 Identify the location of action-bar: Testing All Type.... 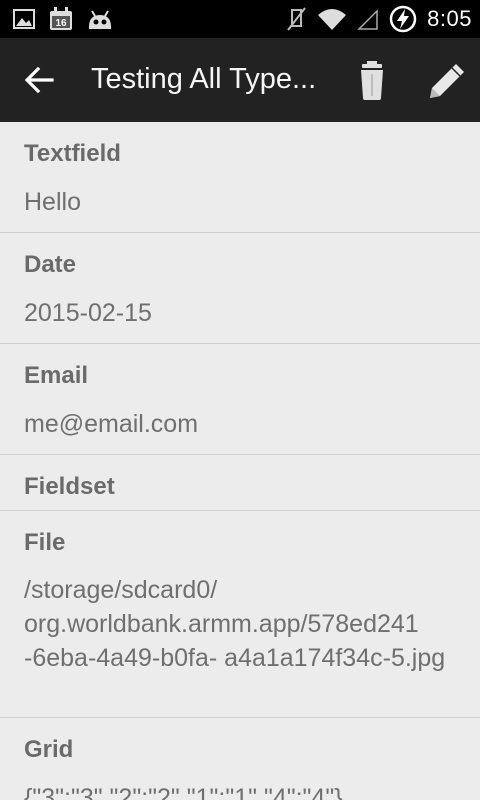
(240, 80).